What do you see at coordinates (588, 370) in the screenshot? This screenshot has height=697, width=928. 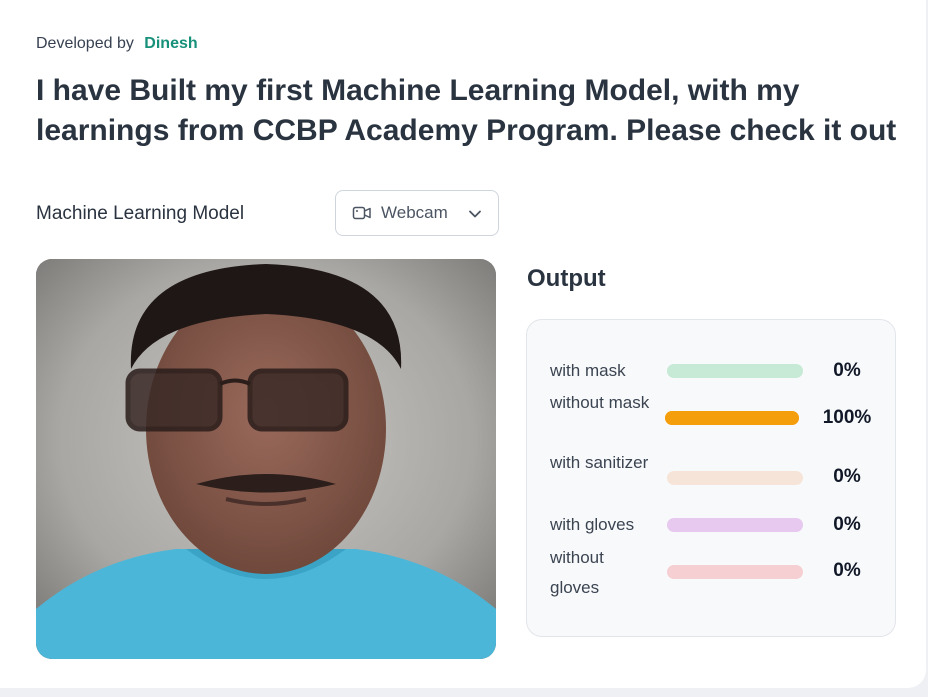 I see `prediction-label: with mask` at bounding box center [588, 370].